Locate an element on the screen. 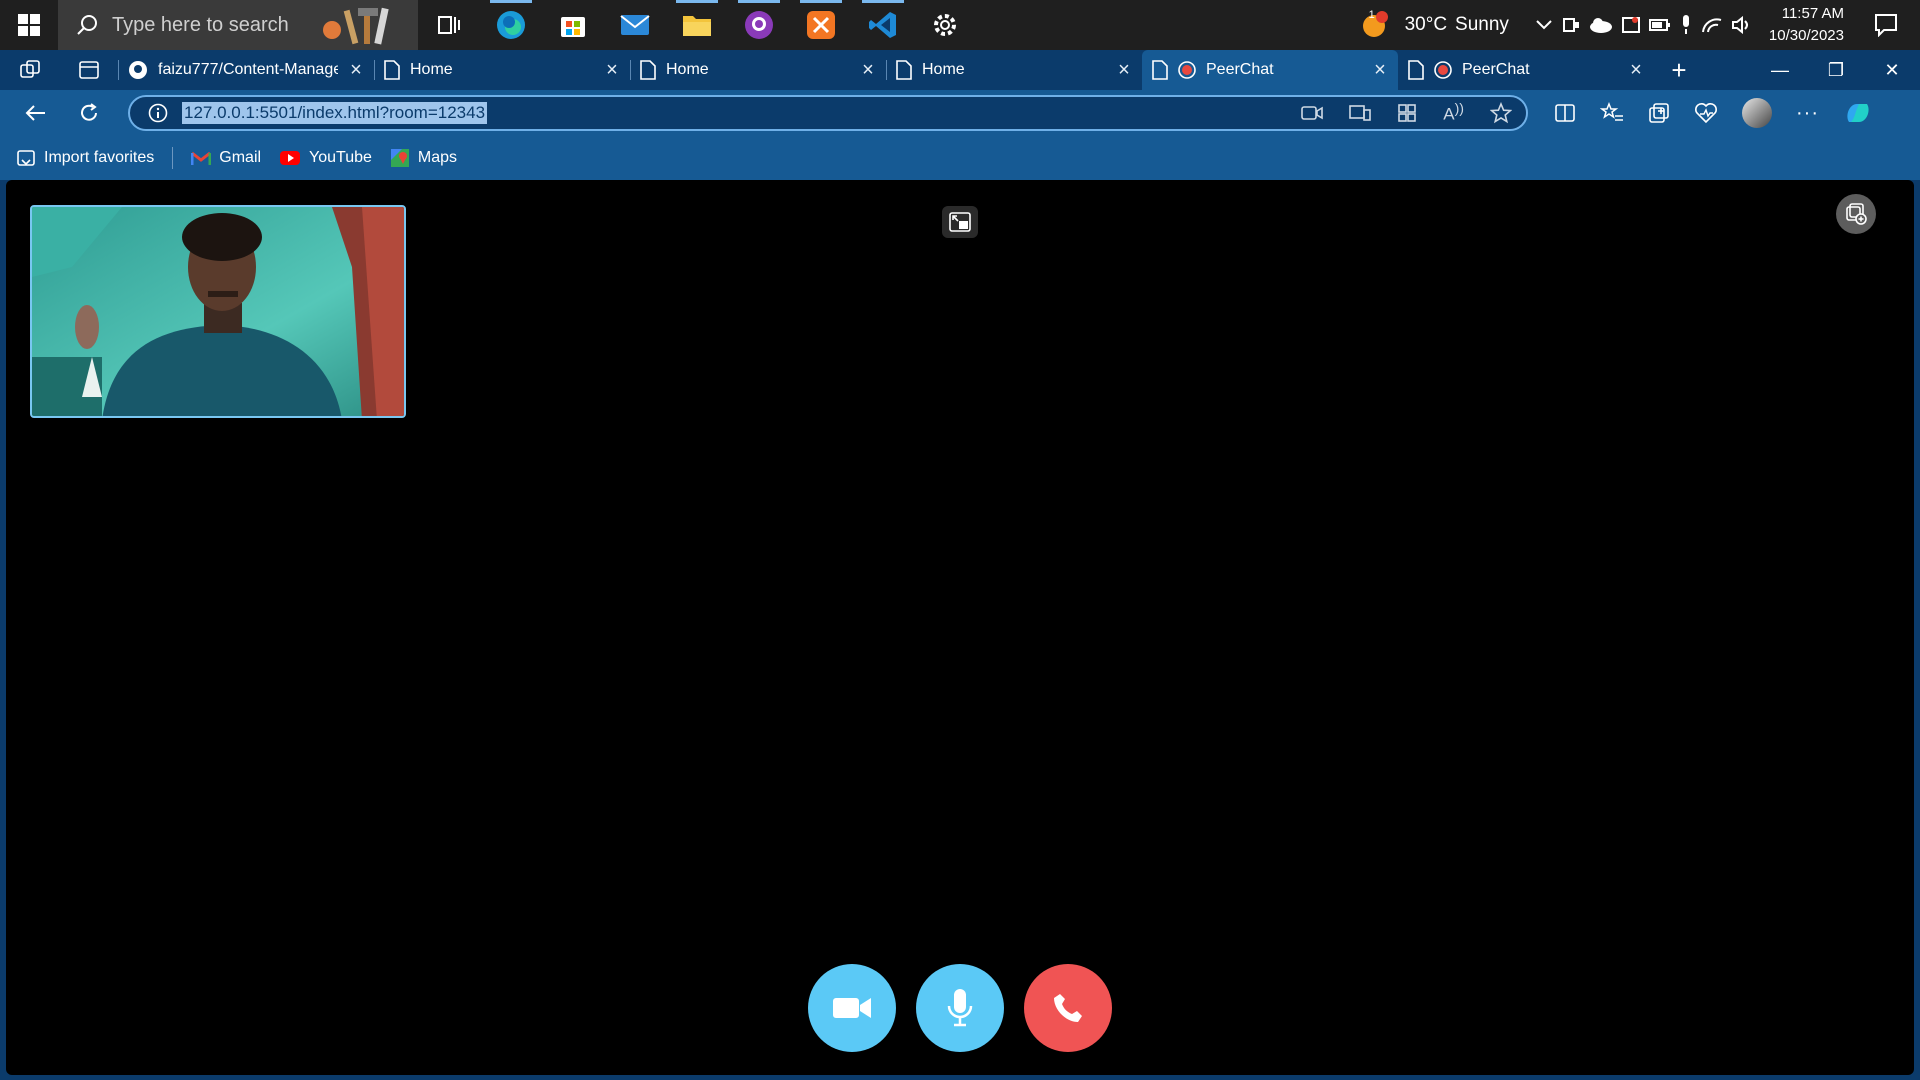  xampp-icon is located at coordinates (821, 25).